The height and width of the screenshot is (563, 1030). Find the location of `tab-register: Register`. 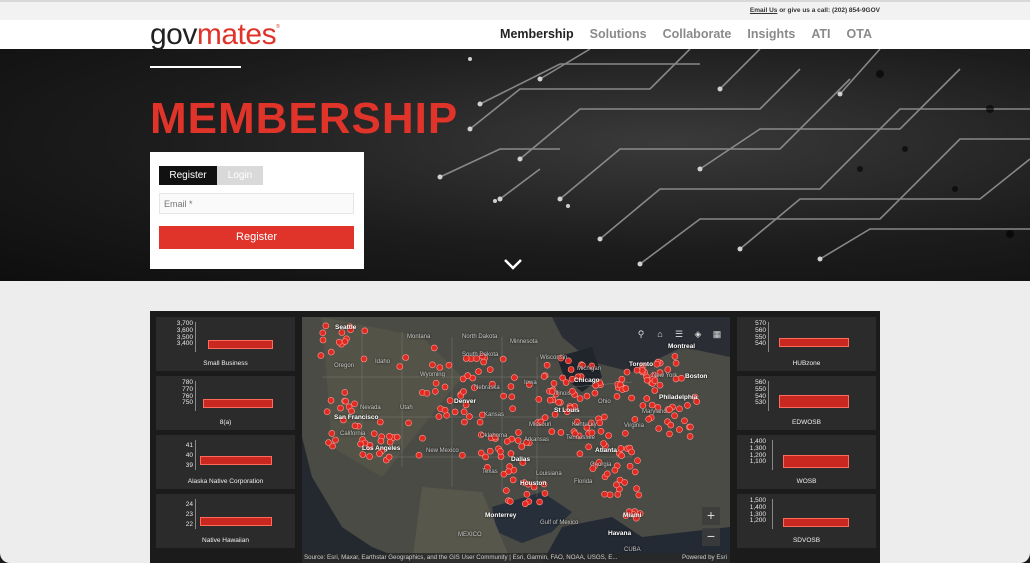

tab-register: Register is located at coordinates (188, 175).